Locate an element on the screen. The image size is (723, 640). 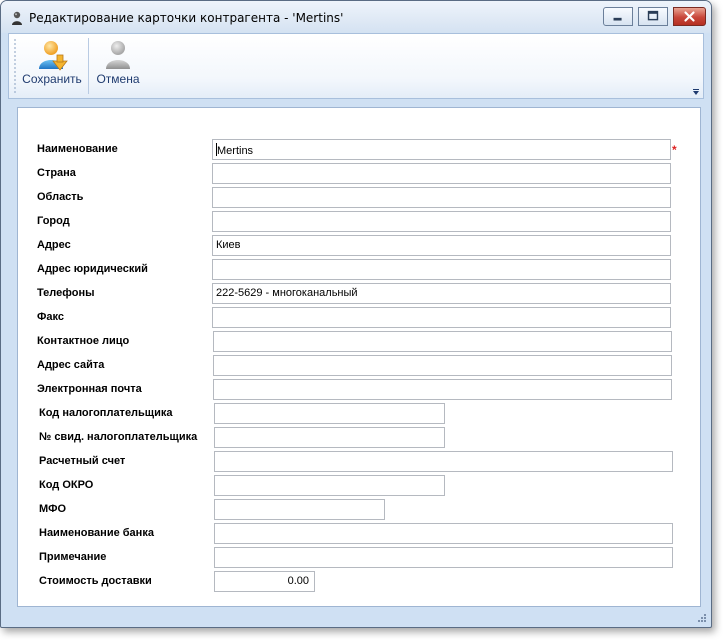
fax-field is located at coordinates (441, 317).